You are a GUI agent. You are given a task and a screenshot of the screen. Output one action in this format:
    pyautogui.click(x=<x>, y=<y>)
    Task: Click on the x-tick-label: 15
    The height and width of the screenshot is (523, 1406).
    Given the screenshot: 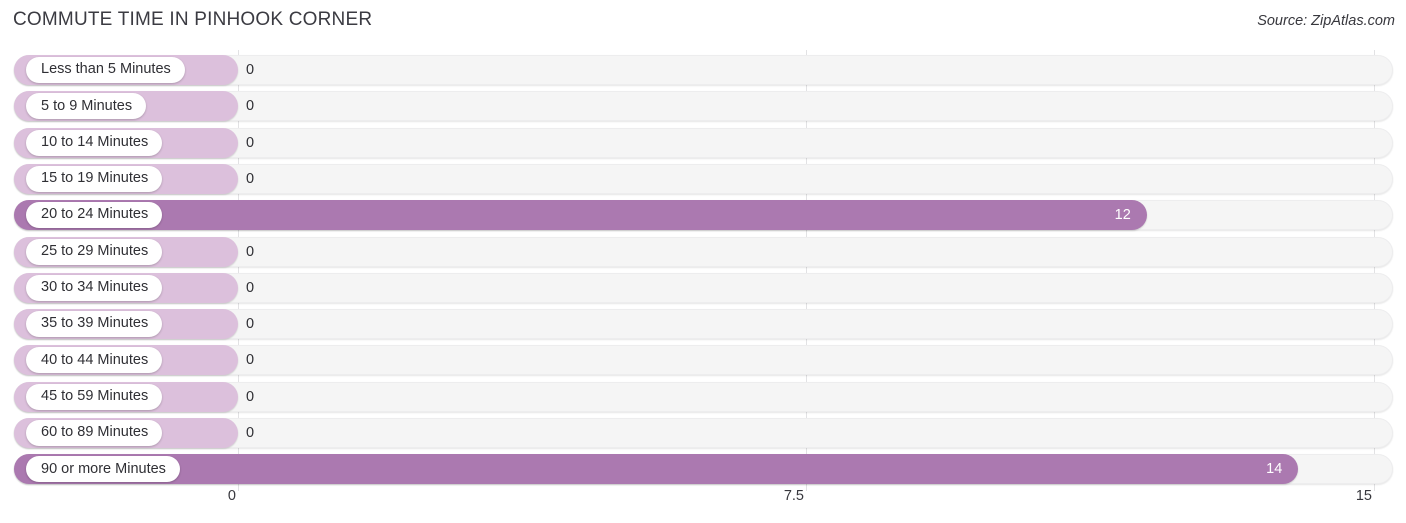 What is the action you would take?
    pyautogui.click(x=1363, y=496)
    